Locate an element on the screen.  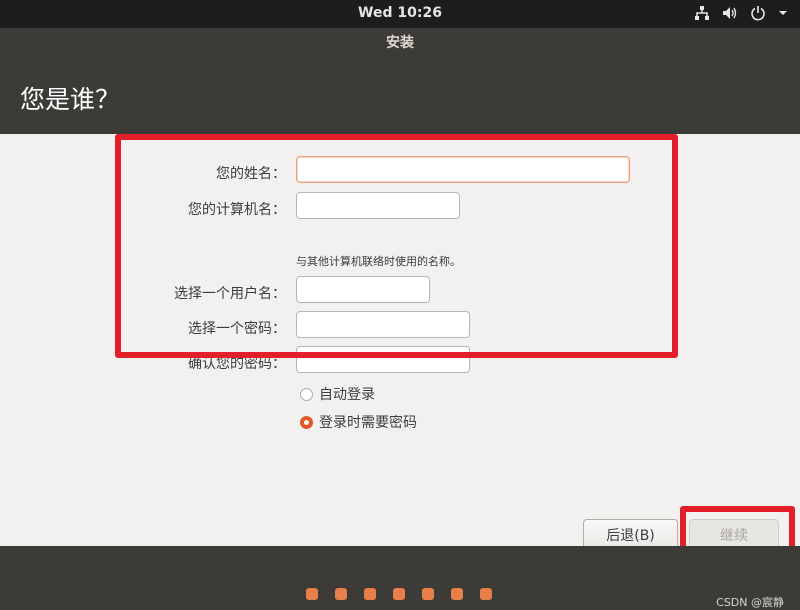
chevron-down-icon is located at coordinates (783, 15).